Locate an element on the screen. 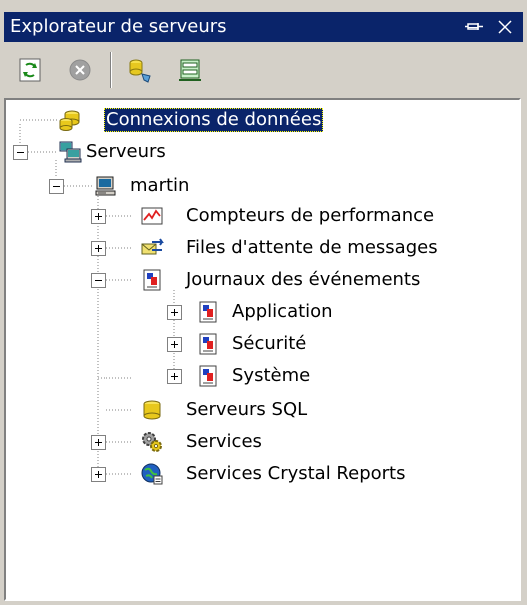 Image resolution: width=527 pixels, height=605 pixels. tree-item-label: Services Crystal Reports is located at coordinates (296, 473).